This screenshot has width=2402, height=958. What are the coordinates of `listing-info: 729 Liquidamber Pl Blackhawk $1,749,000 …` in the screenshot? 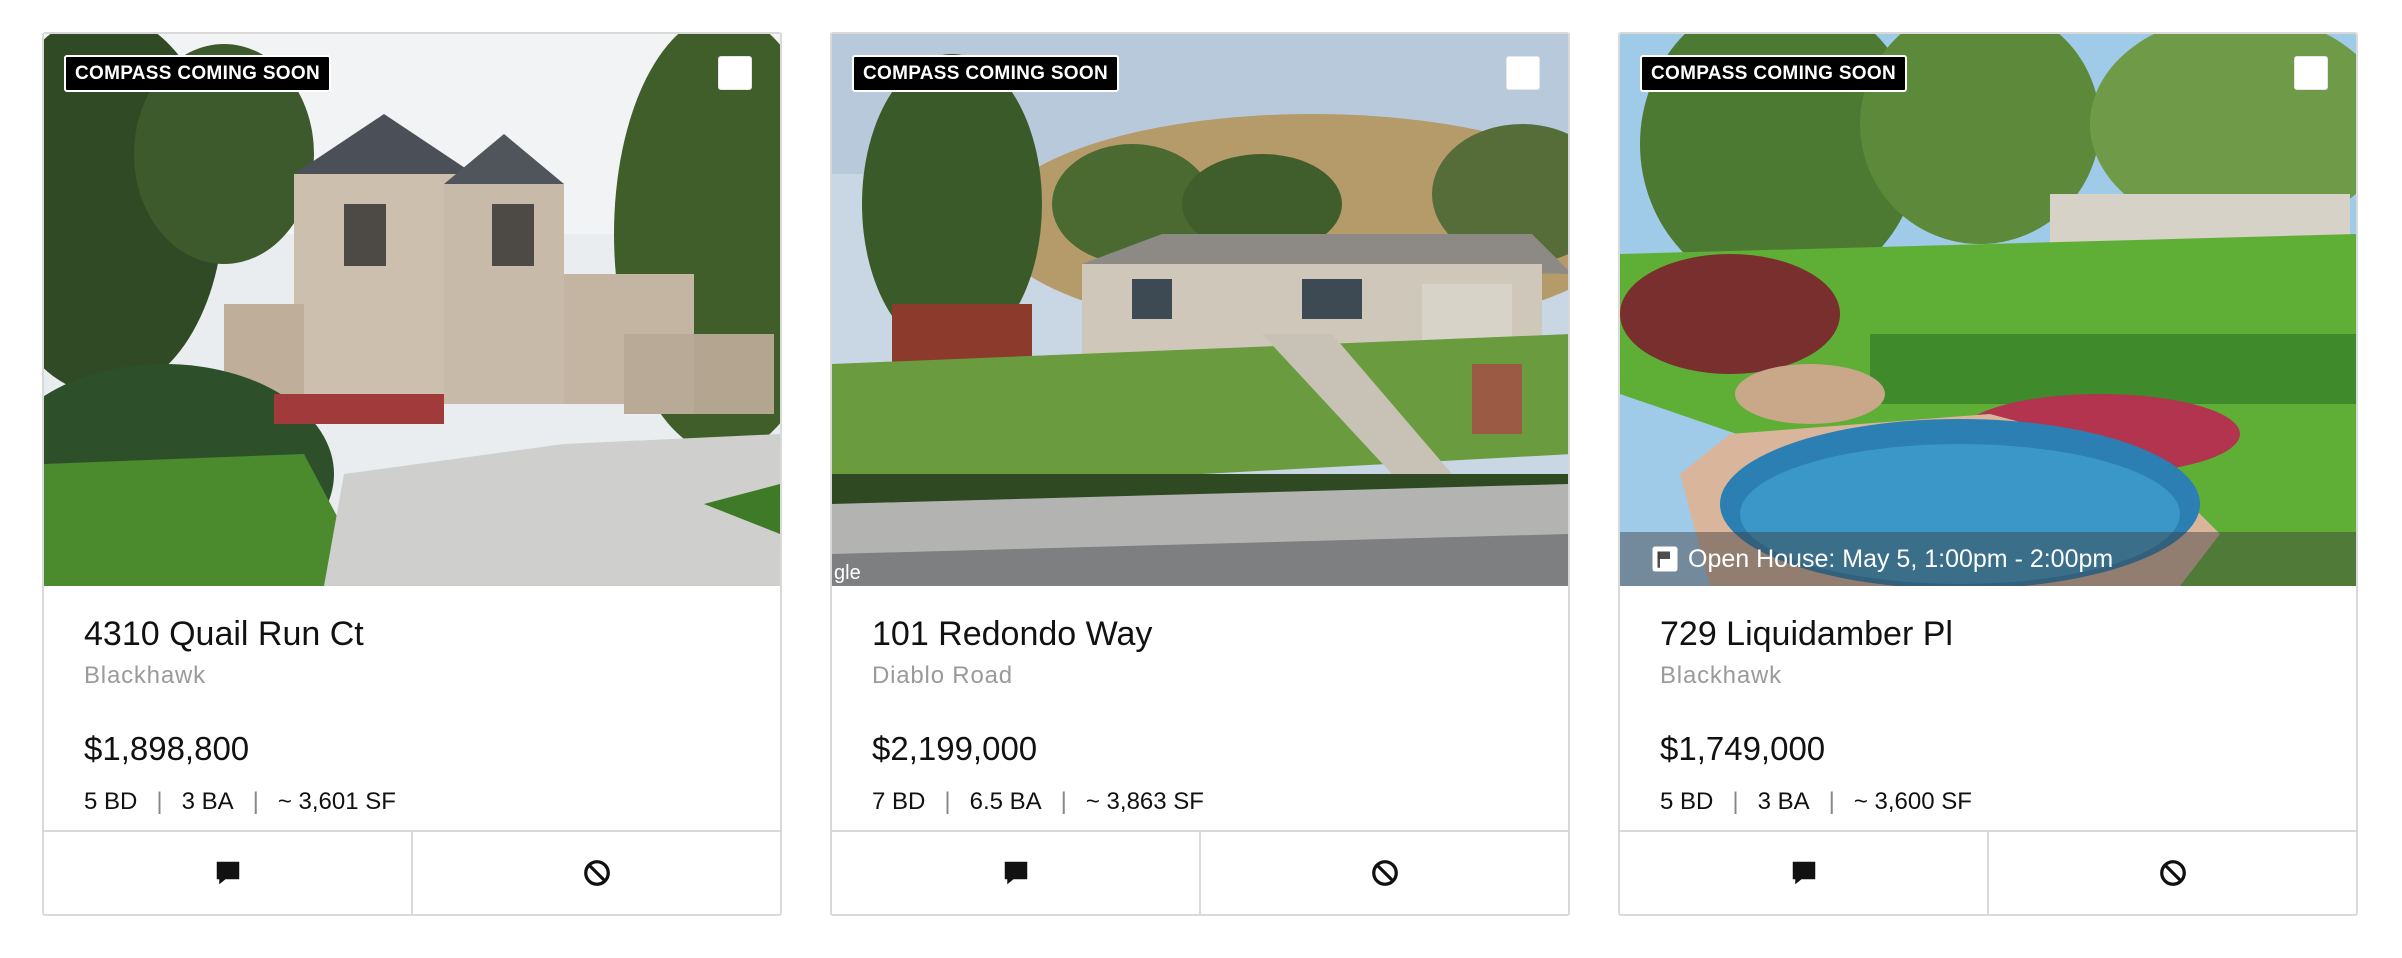 It's located at (1988, 711).